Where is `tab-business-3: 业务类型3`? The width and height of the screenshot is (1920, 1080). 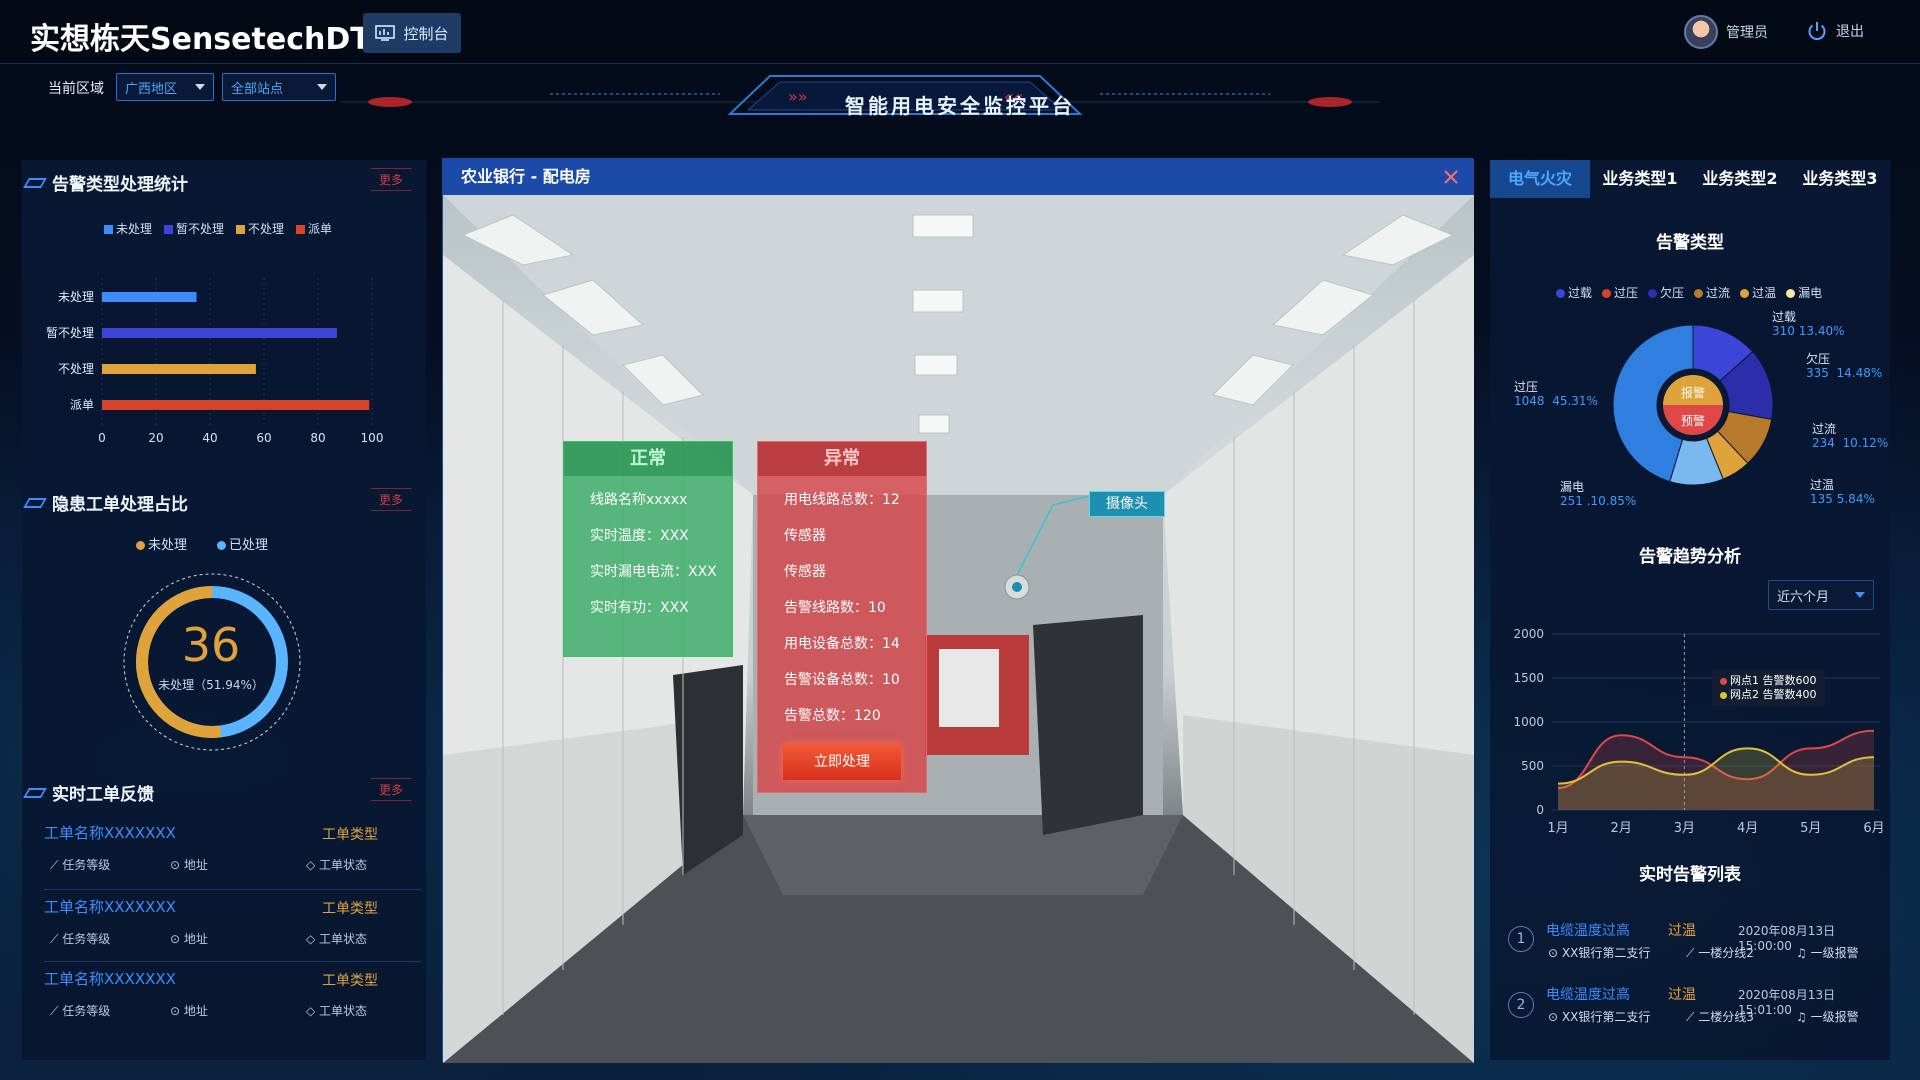 tab-business-3: 业务类型3 is located at coordinates (1840, 179).